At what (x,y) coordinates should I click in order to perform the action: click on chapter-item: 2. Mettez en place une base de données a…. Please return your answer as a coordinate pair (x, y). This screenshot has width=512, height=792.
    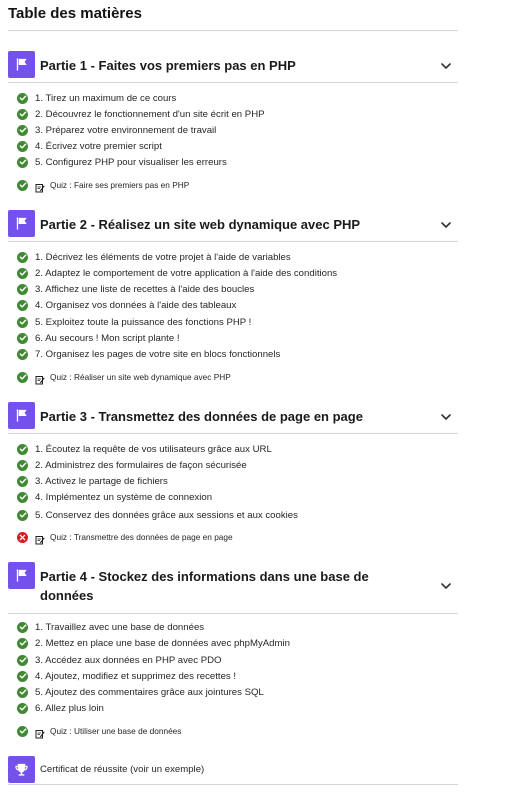
    Looking at the image, I should click on (153, 643).